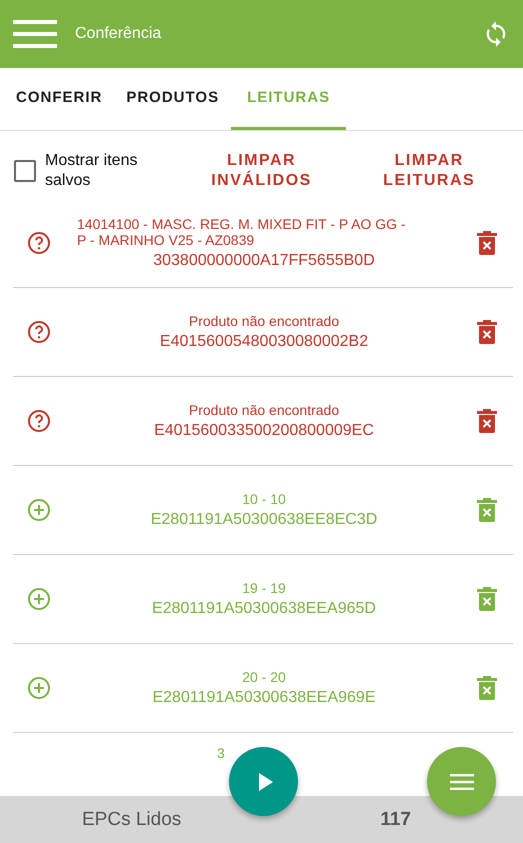  What do you see at coordinates (395, 819) in the screenshot?
I see `epcs-count: 117` at bounding box center [395, 819].